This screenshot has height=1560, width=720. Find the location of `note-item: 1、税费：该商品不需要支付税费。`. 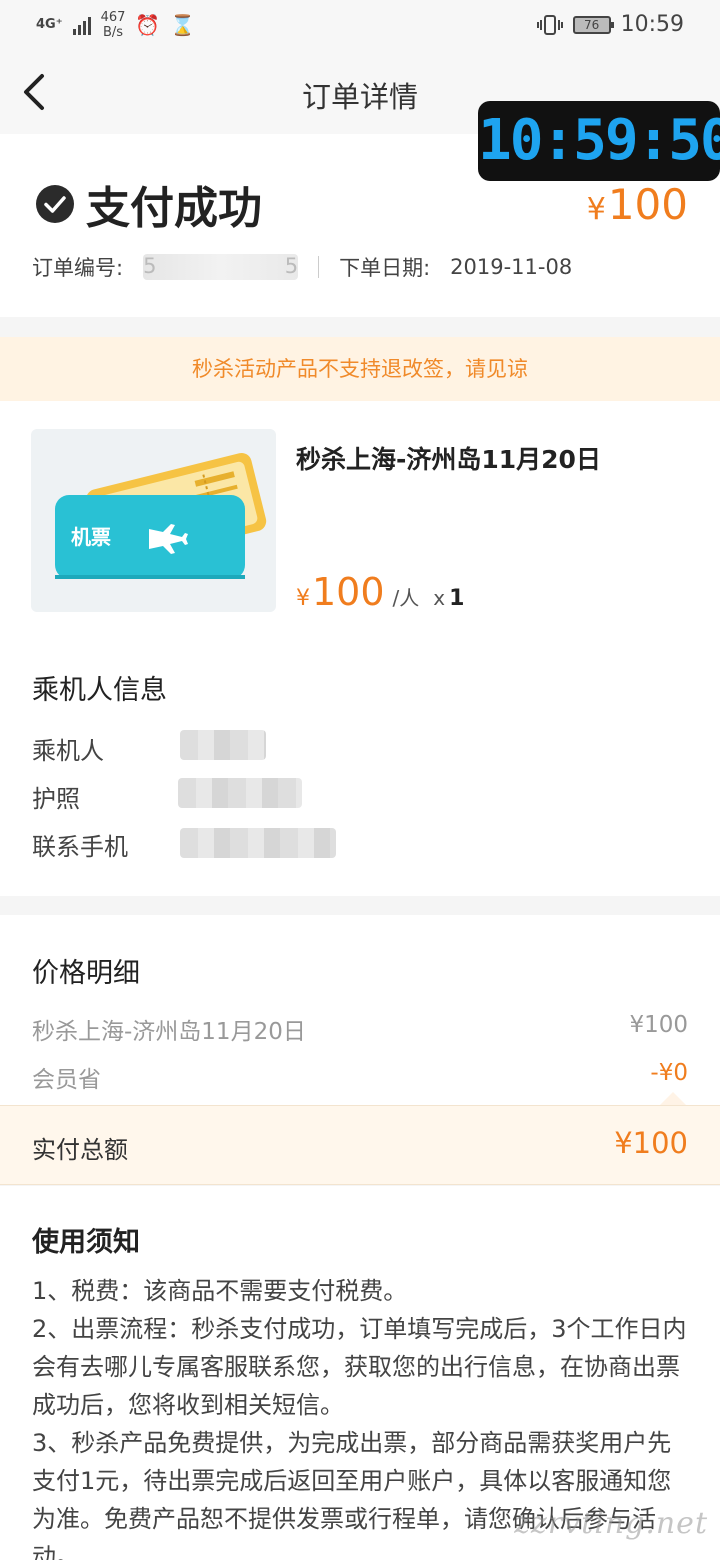

note-item: 1、税费：该商品不需要支付税费。 is located at coordinates (220, 1291).